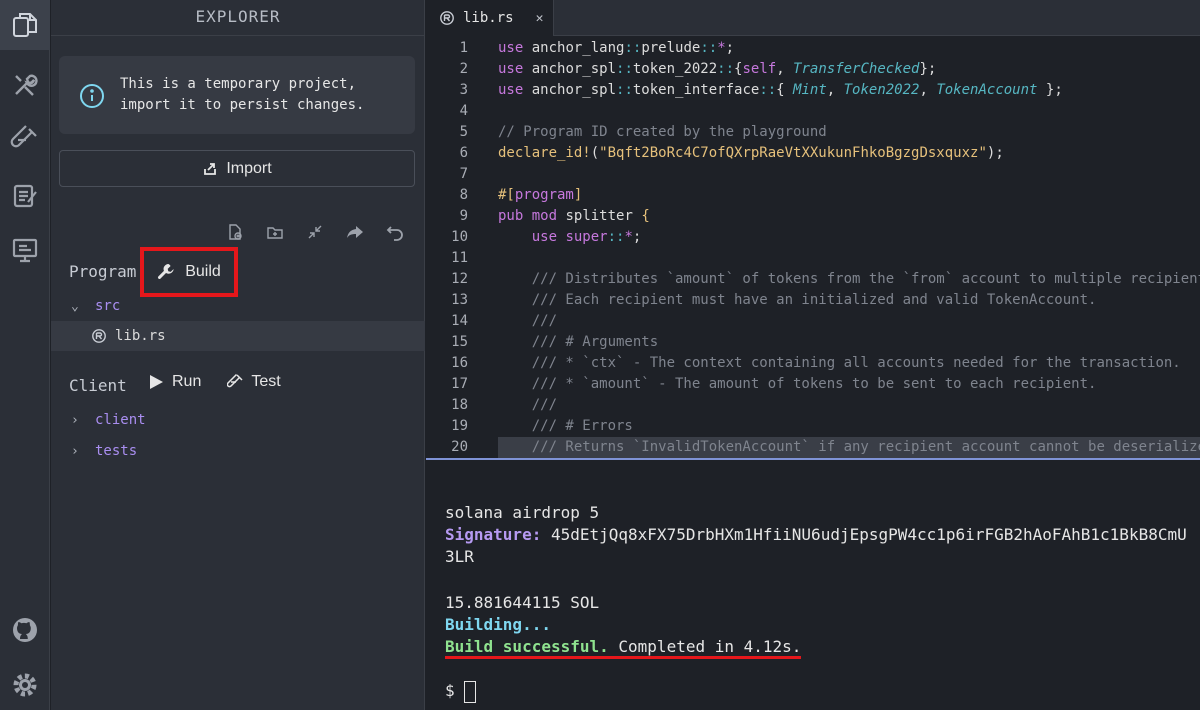 The width and height of the screenshot is (1200, 710). Describe the element at coordinates (166, 271) in the screenshot. I see `wrench-icon` at that location.